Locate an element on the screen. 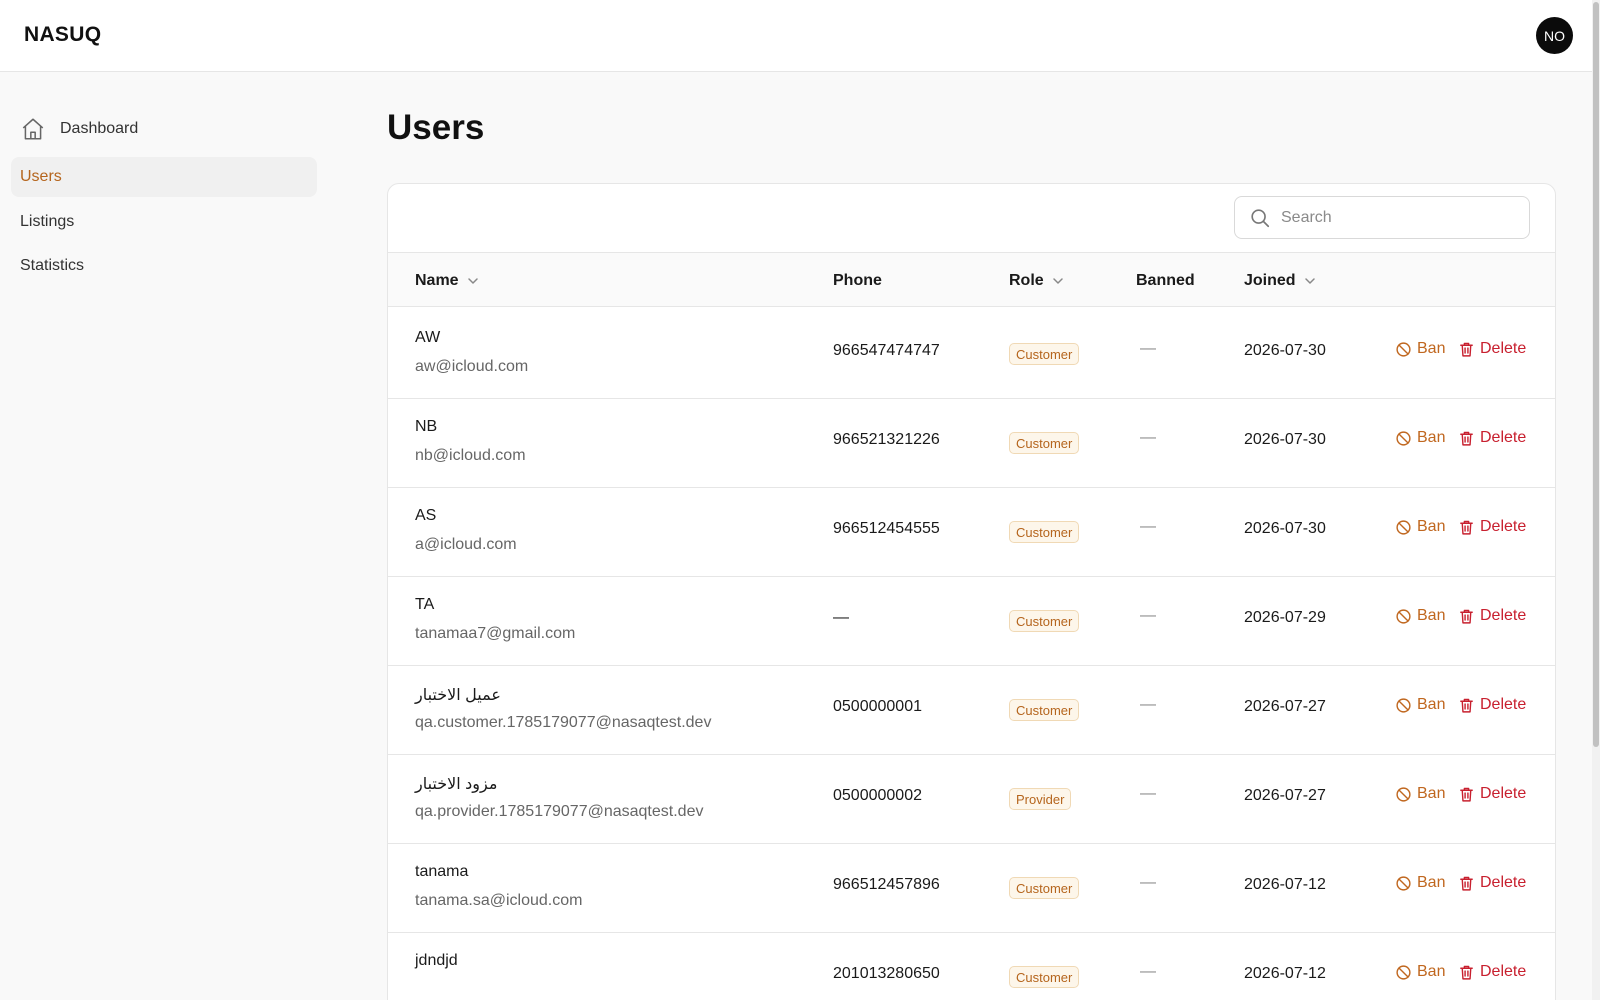 This screenshot has width=1600, height=1000. sidebar-item-label: Statistics is located at coordinates (52, 265).